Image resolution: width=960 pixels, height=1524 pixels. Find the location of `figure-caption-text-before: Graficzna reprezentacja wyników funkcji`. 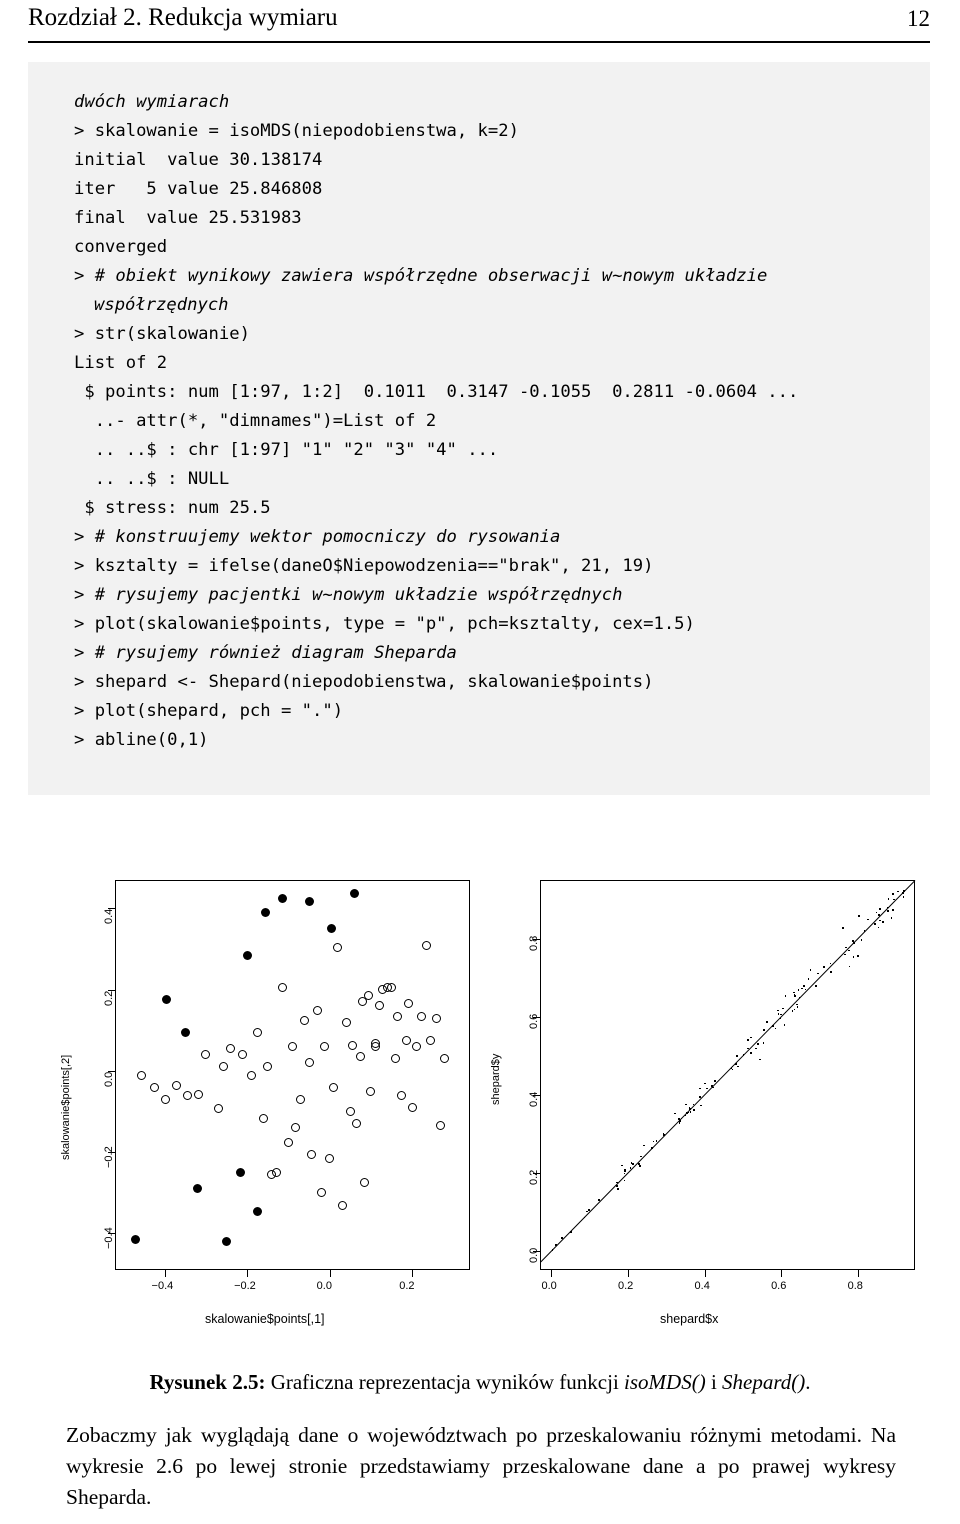

figure-caption-text-before: Graficzna reprezentacja wyników funkcji is located at coordinates (445, 1382).